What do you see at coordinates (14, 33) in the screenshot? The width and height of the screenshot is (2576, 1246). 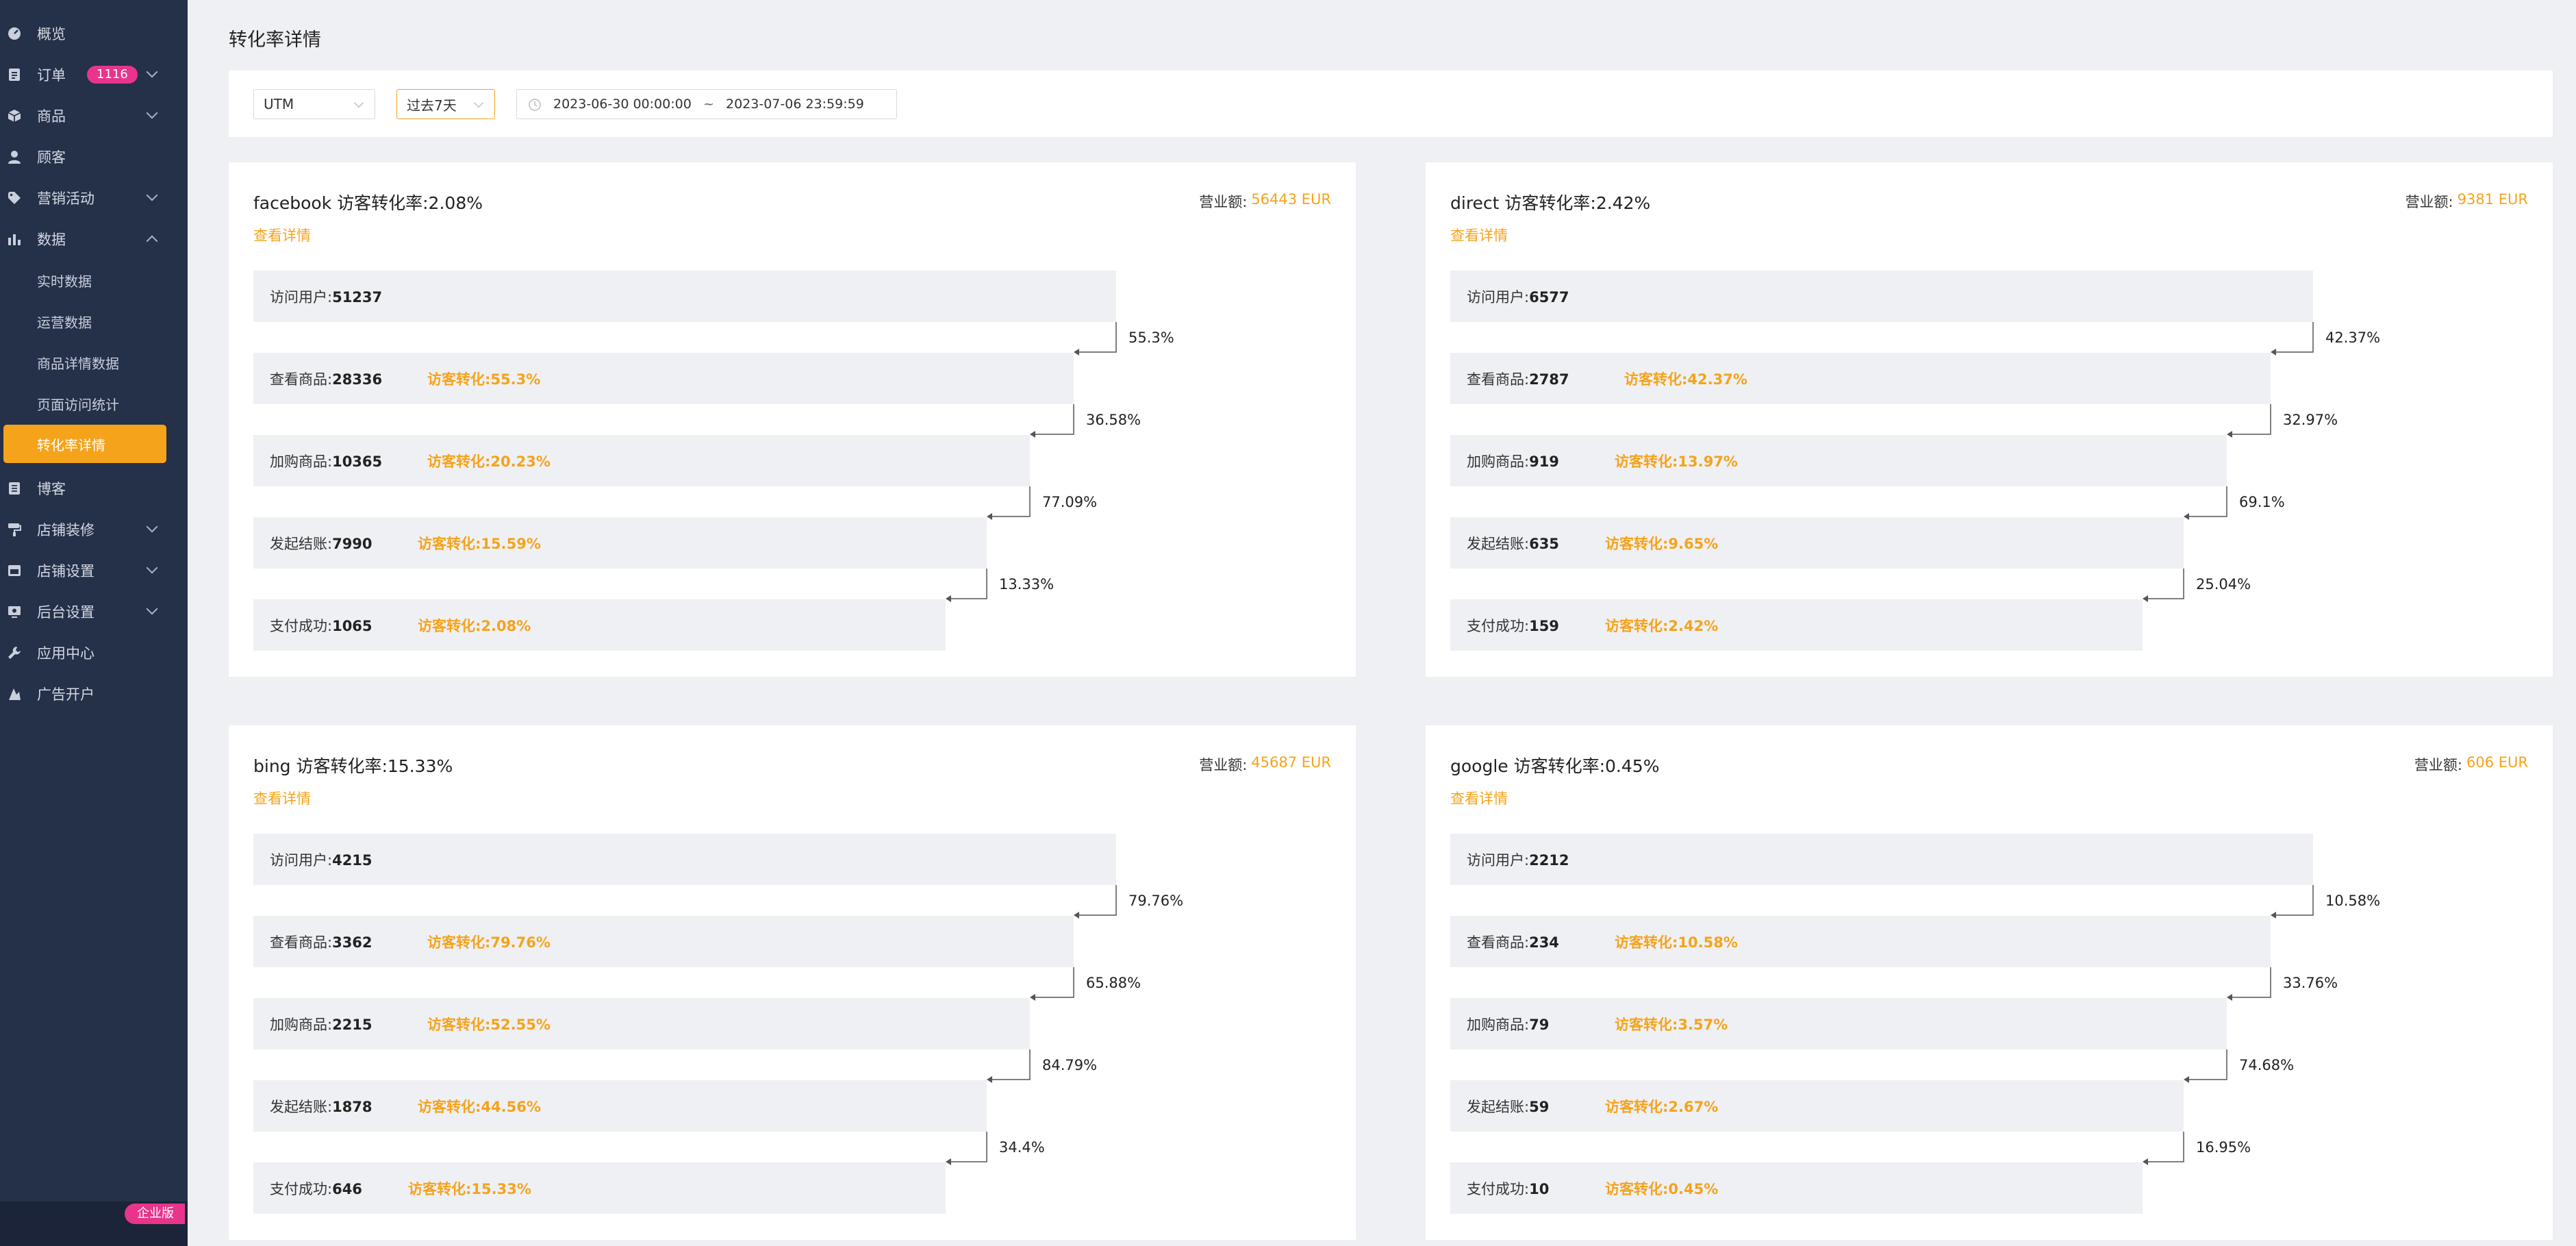 I see `dashboard-icon` at bounding box center [14, 33].